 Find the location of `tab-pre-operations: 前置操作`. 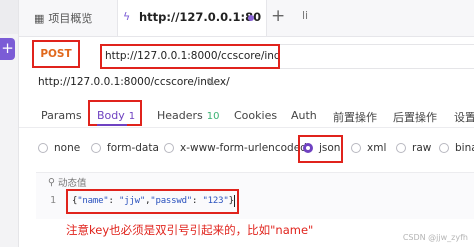

tab-pre-operations: 前置操作 is located at coordinates (355, 117).